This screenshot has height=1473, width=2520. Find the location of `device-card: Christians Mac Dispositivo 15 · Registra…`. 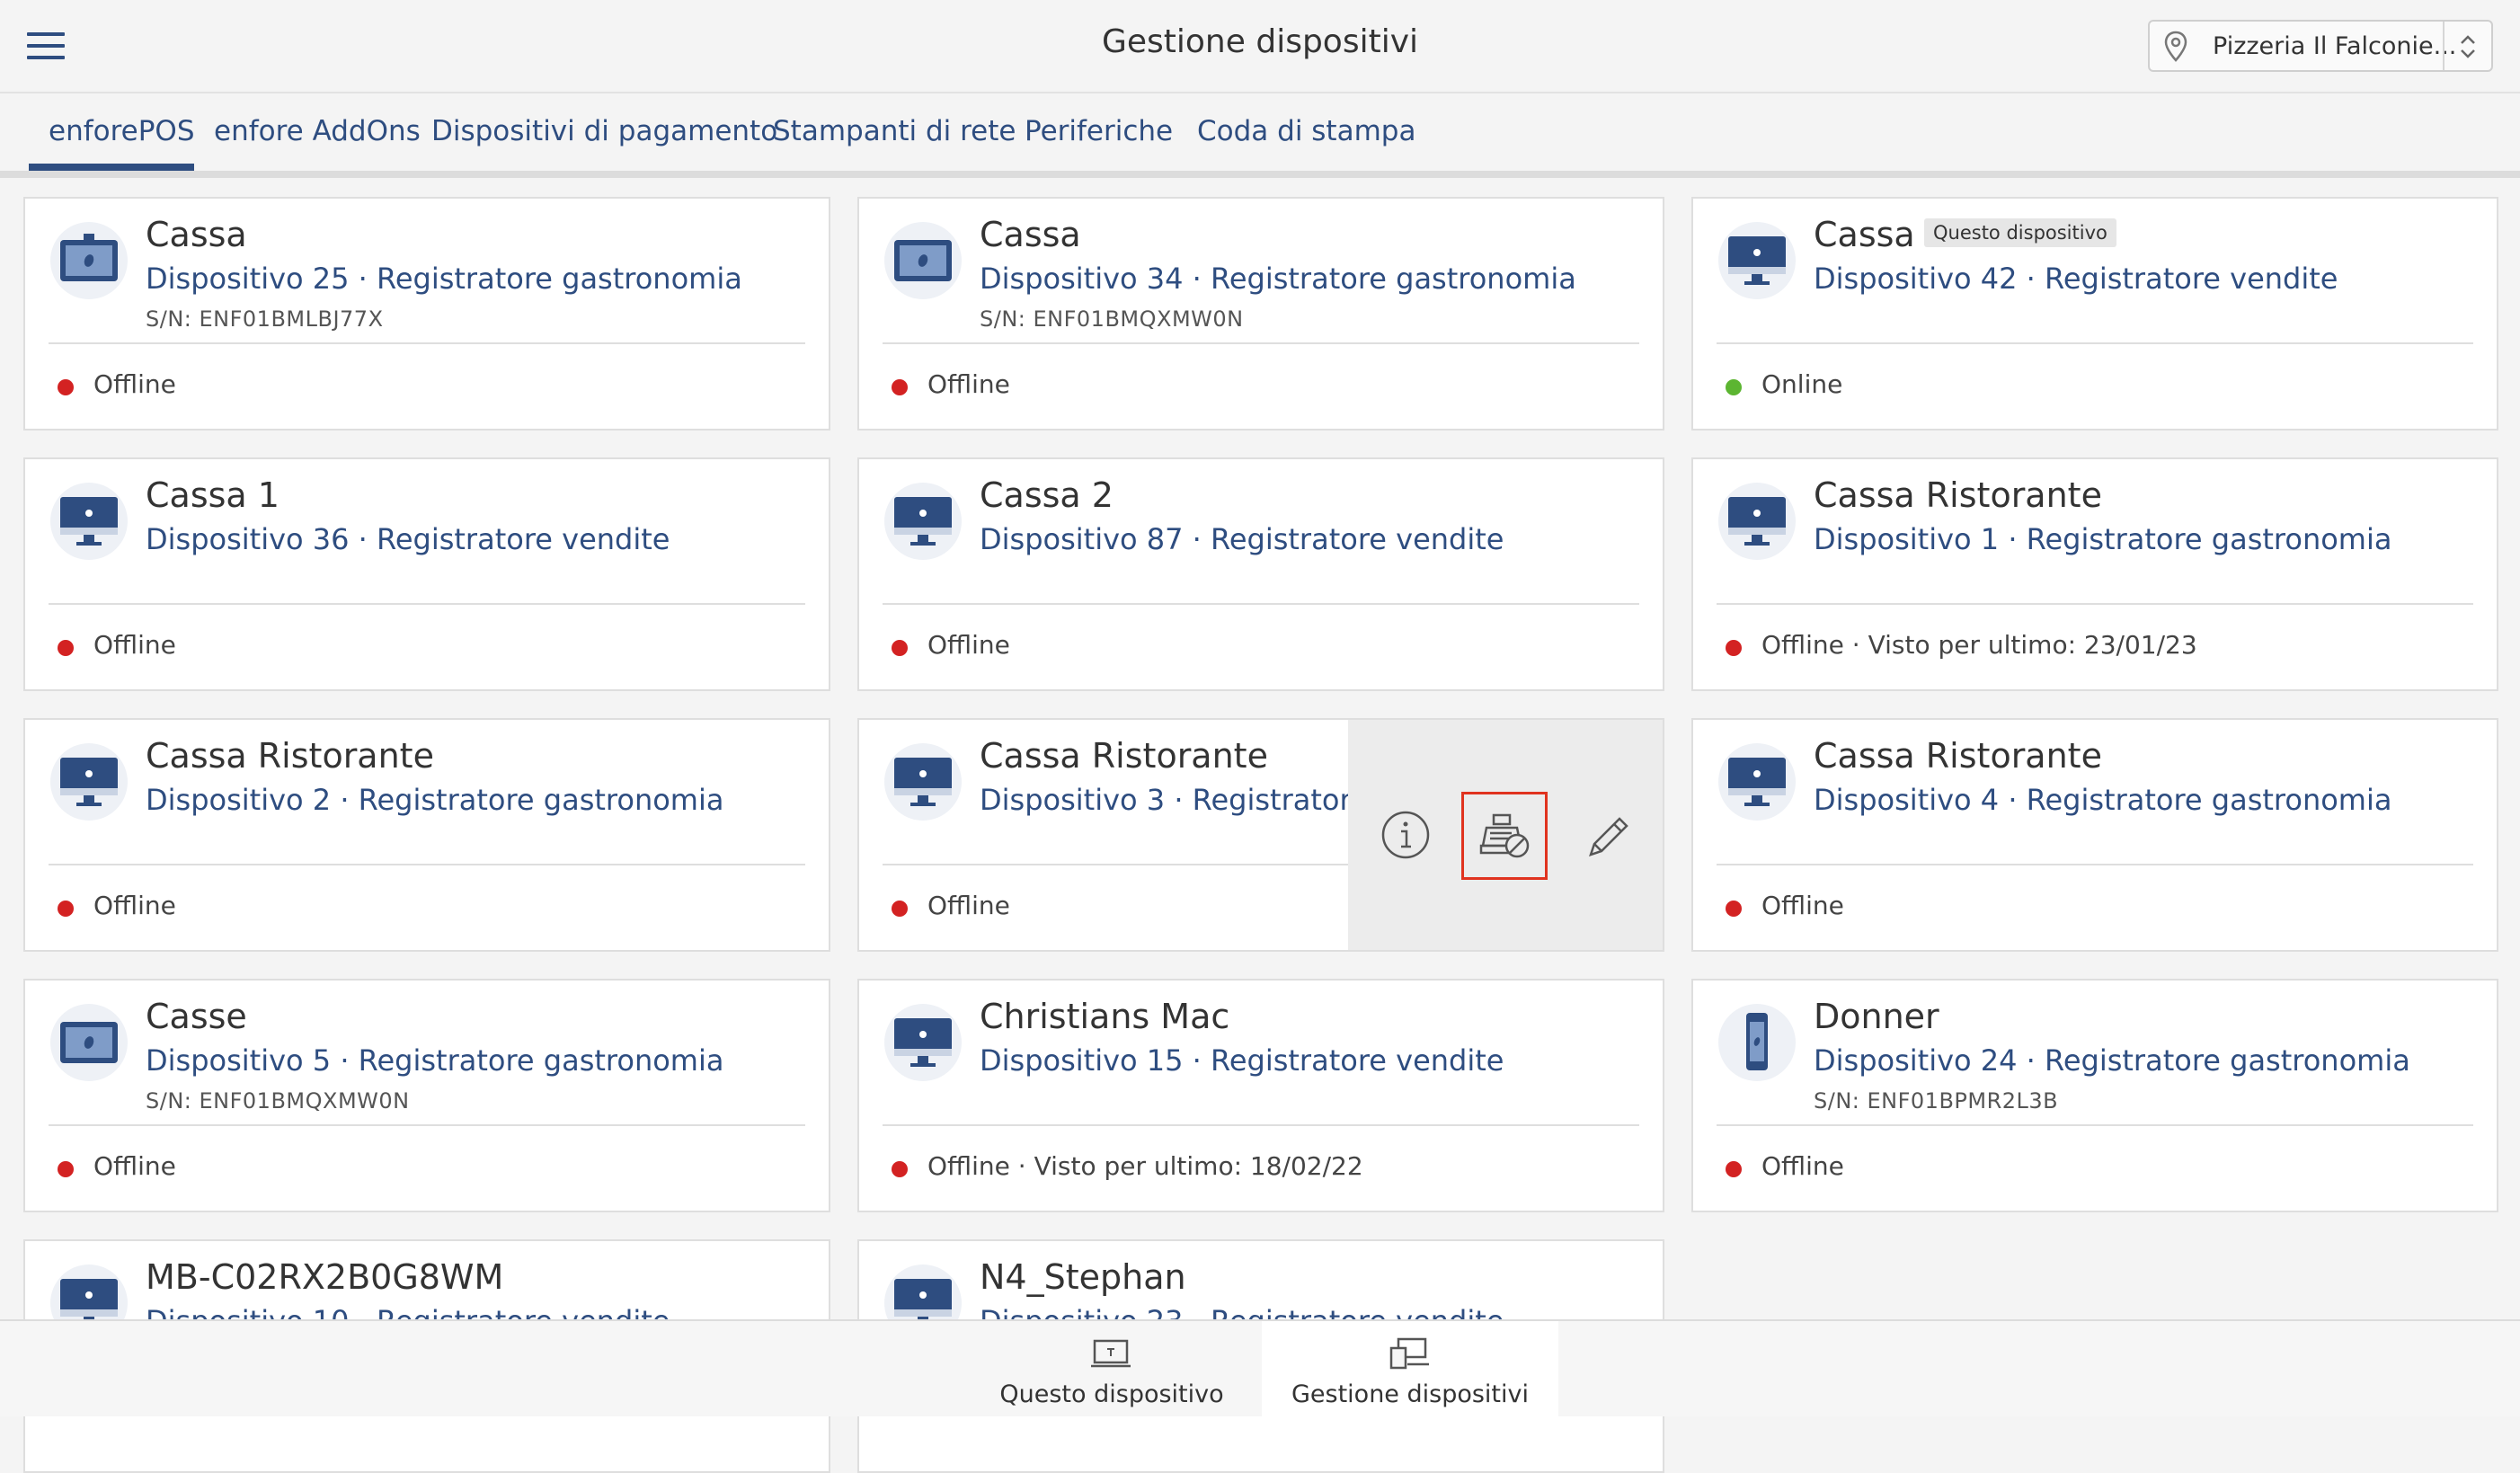

device-card: Christians Mac Dispositivo 15 · Registra… is located at coordinates (1260, 1095).